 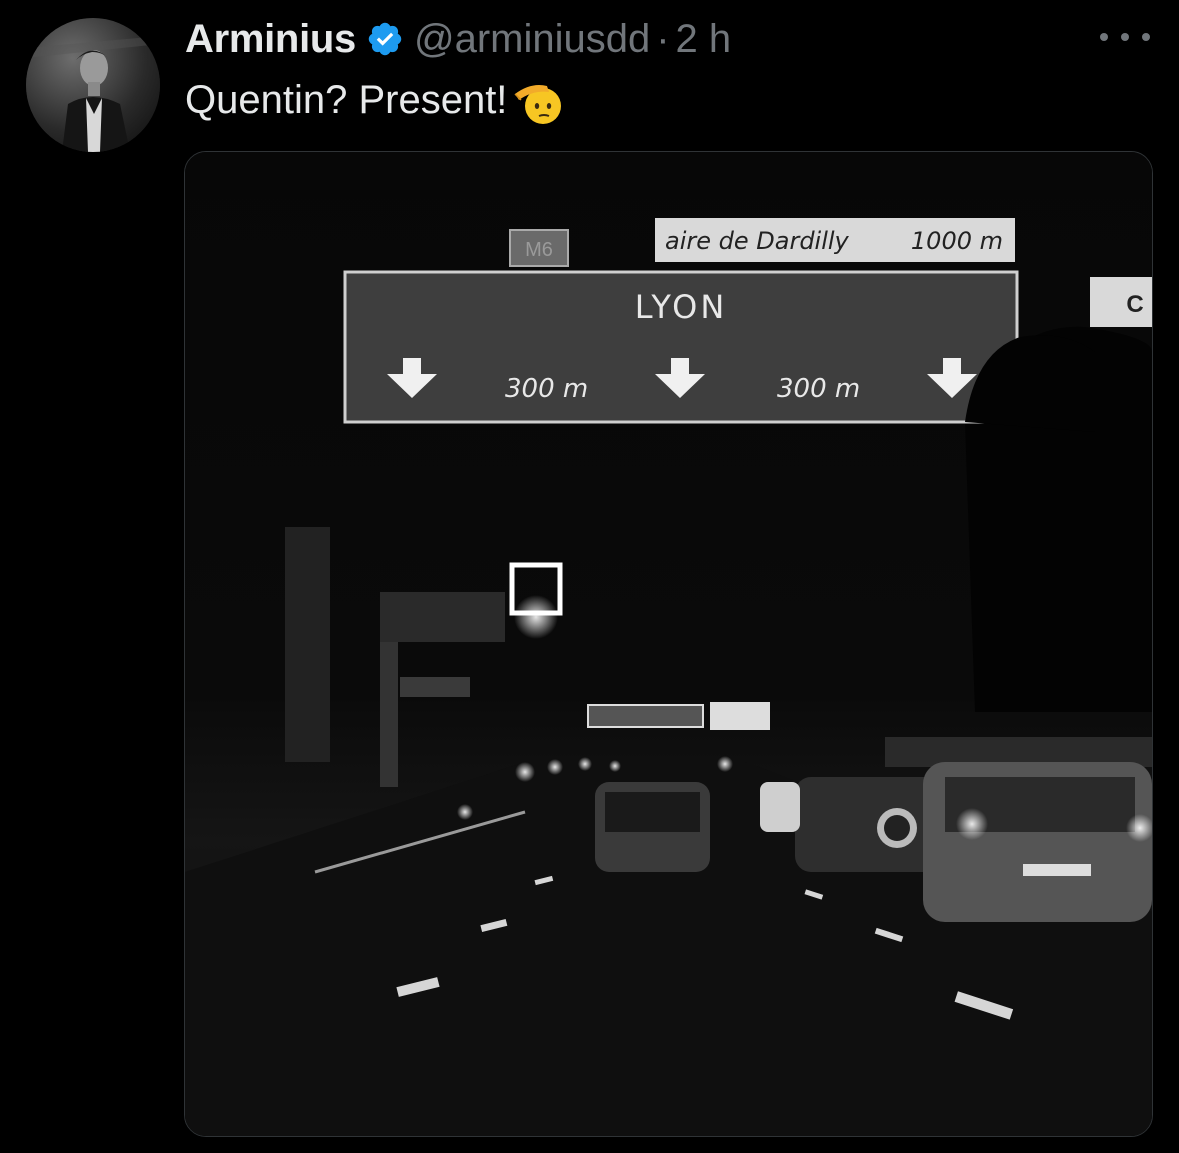 What do you see at coordinates (546, 389) in the screenshot?
I see `distance-left-text: 300 m` at bounding box center [546, 389].